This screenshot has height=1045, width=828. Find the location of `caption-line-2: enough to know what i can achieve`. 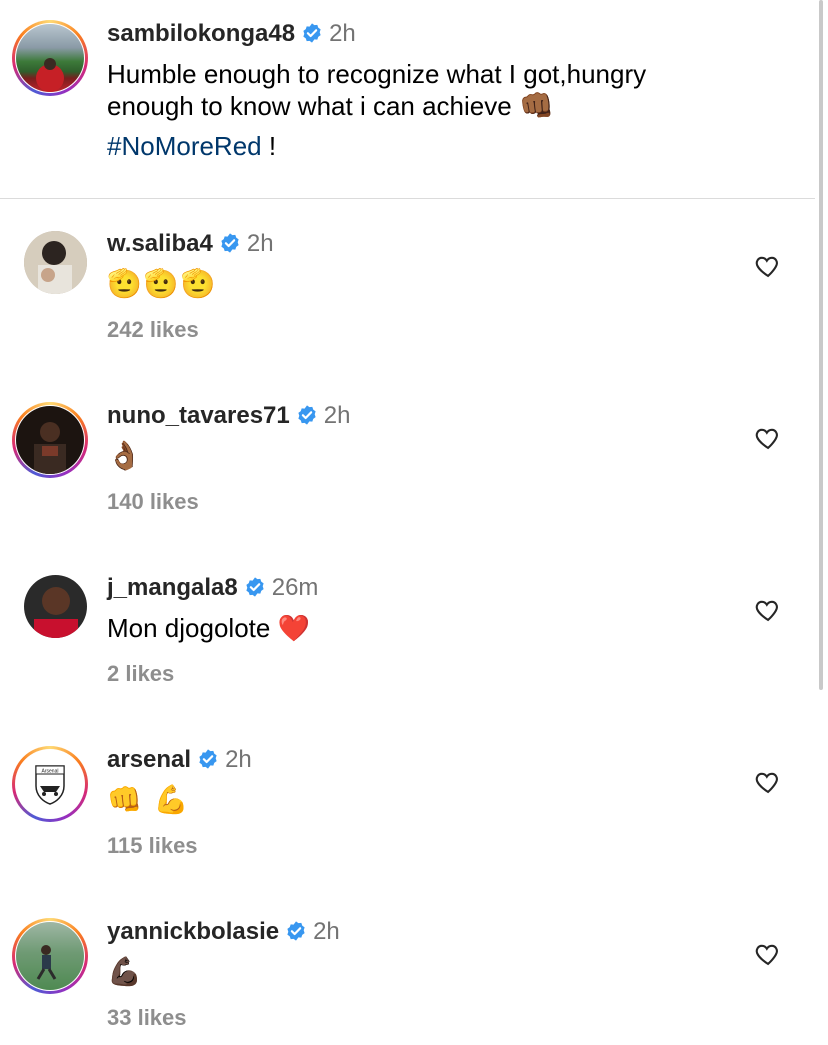

caption-line-2: enough to know what i can achieve is located at coordinates (309, 106).